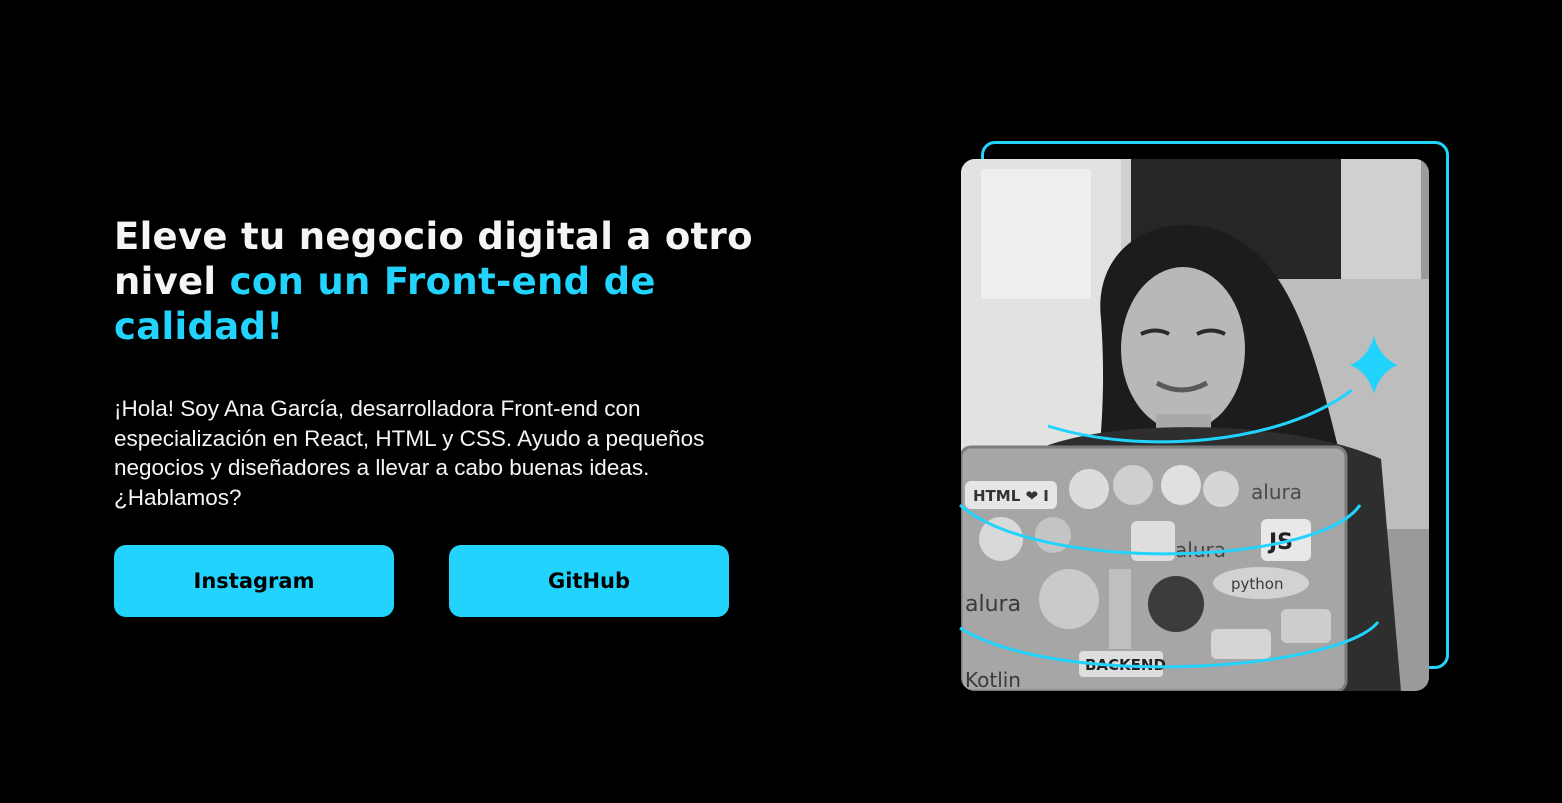 The image size is (1562, 803). I want to click on sticker-alura-3: alura, so click(993, 604).